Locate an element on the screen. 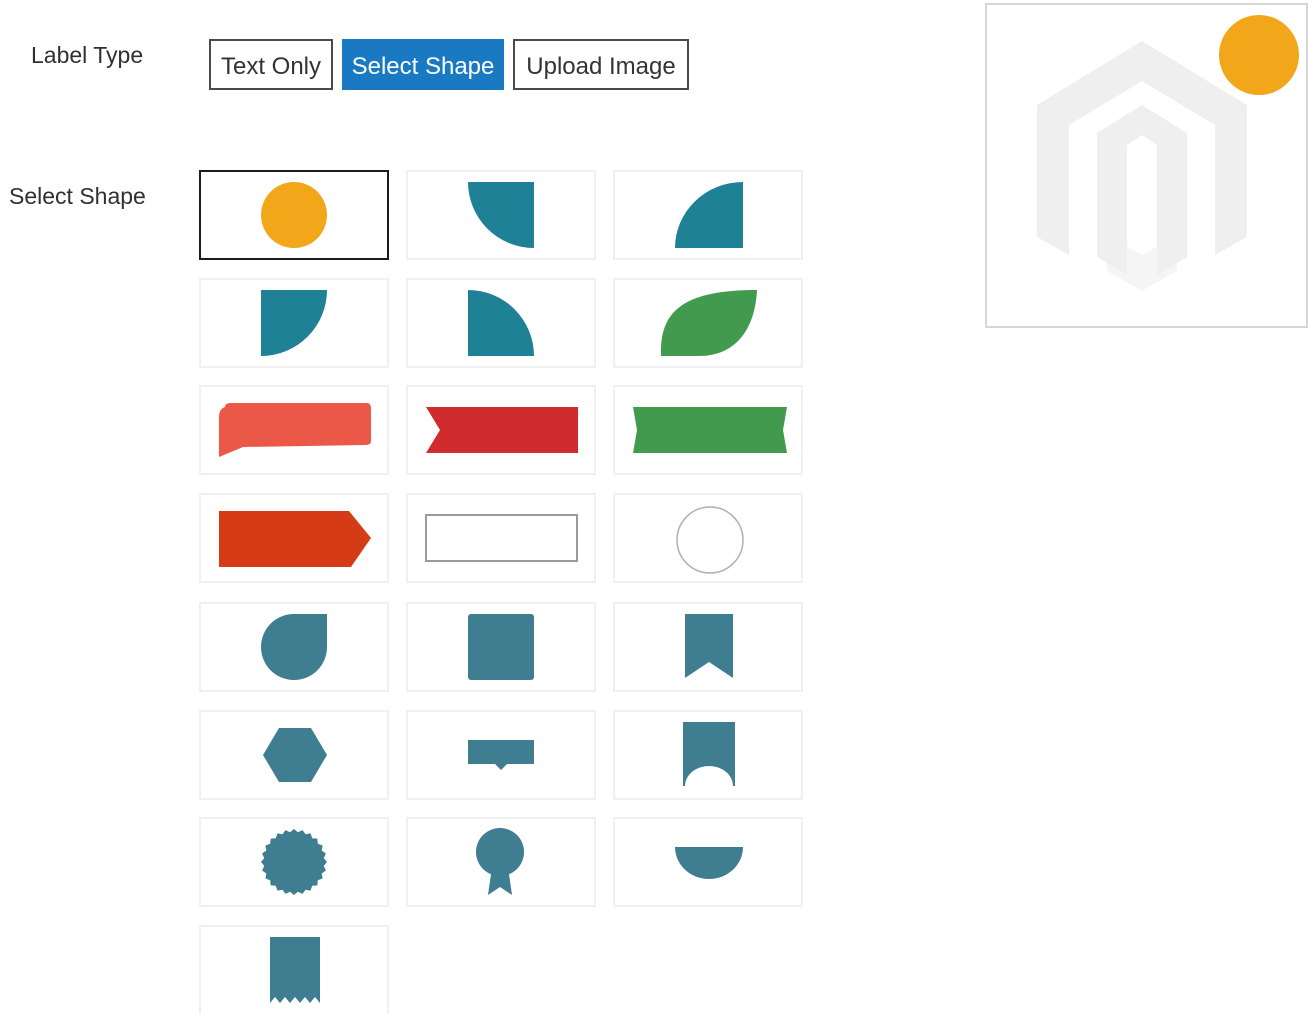 This screenshot has height=1014, width=1309. circle-shape-icon is located at coordinates (294, 215).